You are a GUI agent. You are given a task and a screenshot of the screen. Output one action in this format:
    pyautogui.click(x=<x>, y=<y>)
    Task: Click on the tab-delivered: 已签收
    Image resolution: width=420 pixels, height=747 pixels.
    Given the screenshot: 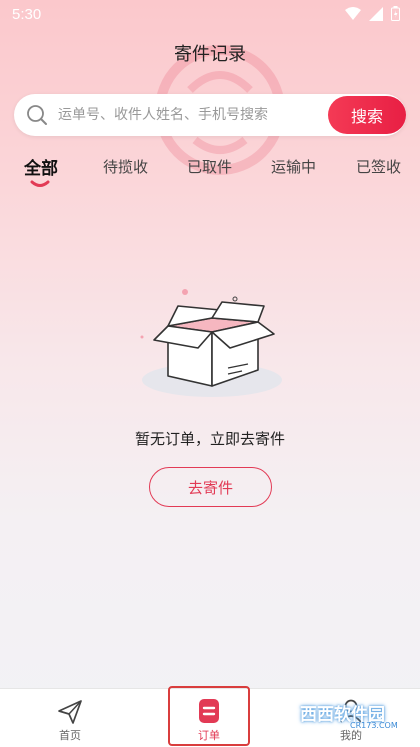 What is the action you would take?
    pyautogui.click(x=378, y=166)
    